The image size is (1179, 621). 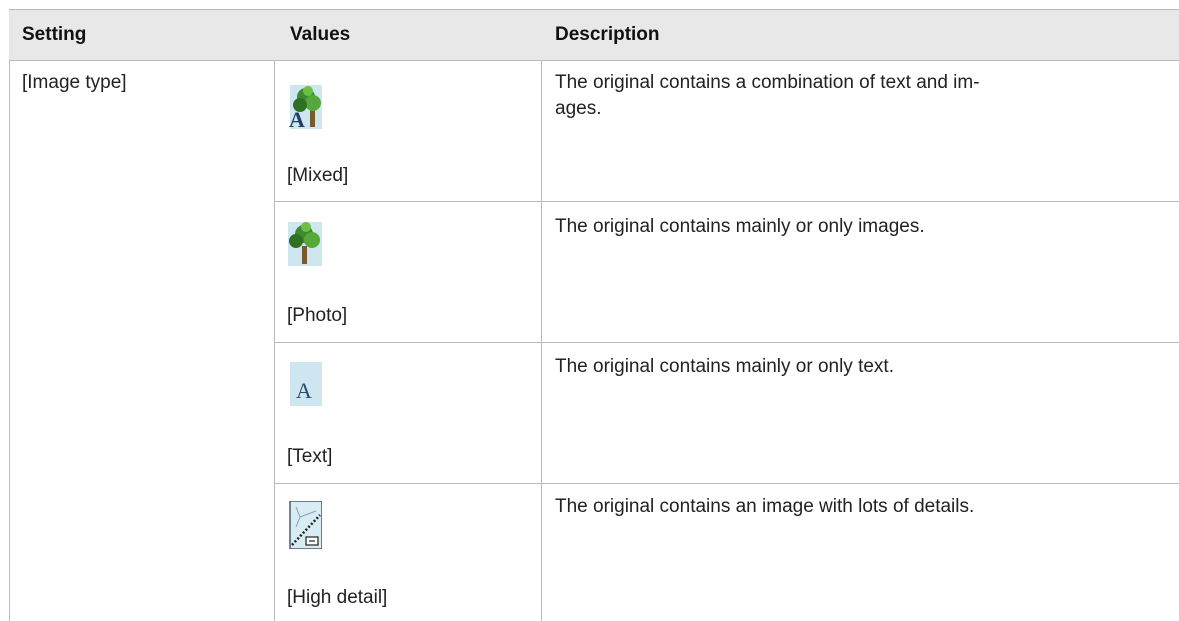 I want to click on grid-line-col2, so click(x=541, y=340).